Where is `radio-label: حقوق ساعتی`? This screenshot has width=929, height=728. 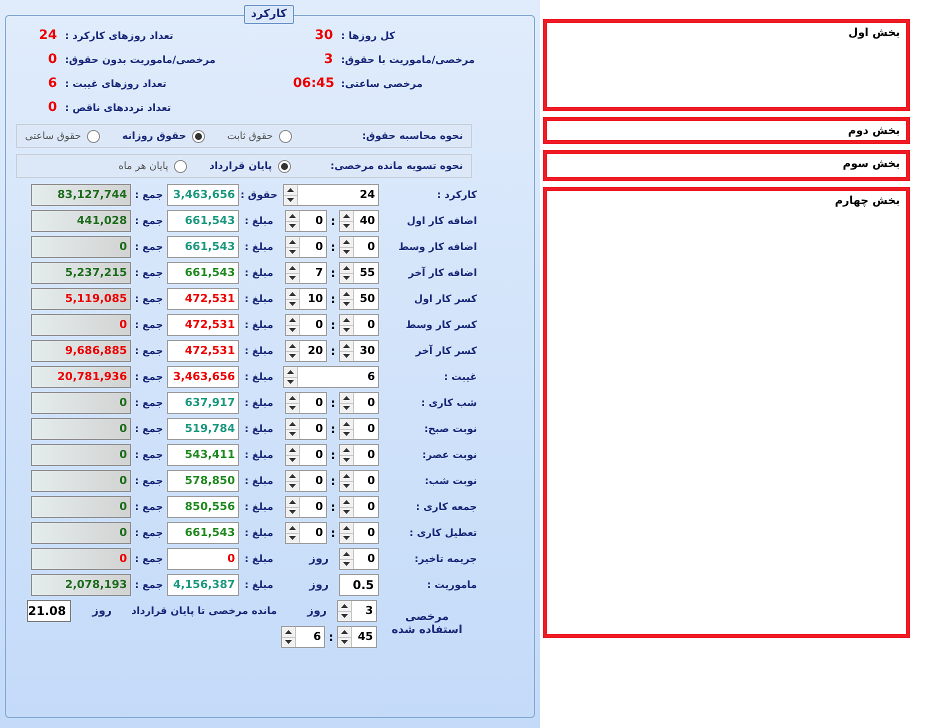 radio-label: حقوق ساعتی is located at coordinates (53, 136).